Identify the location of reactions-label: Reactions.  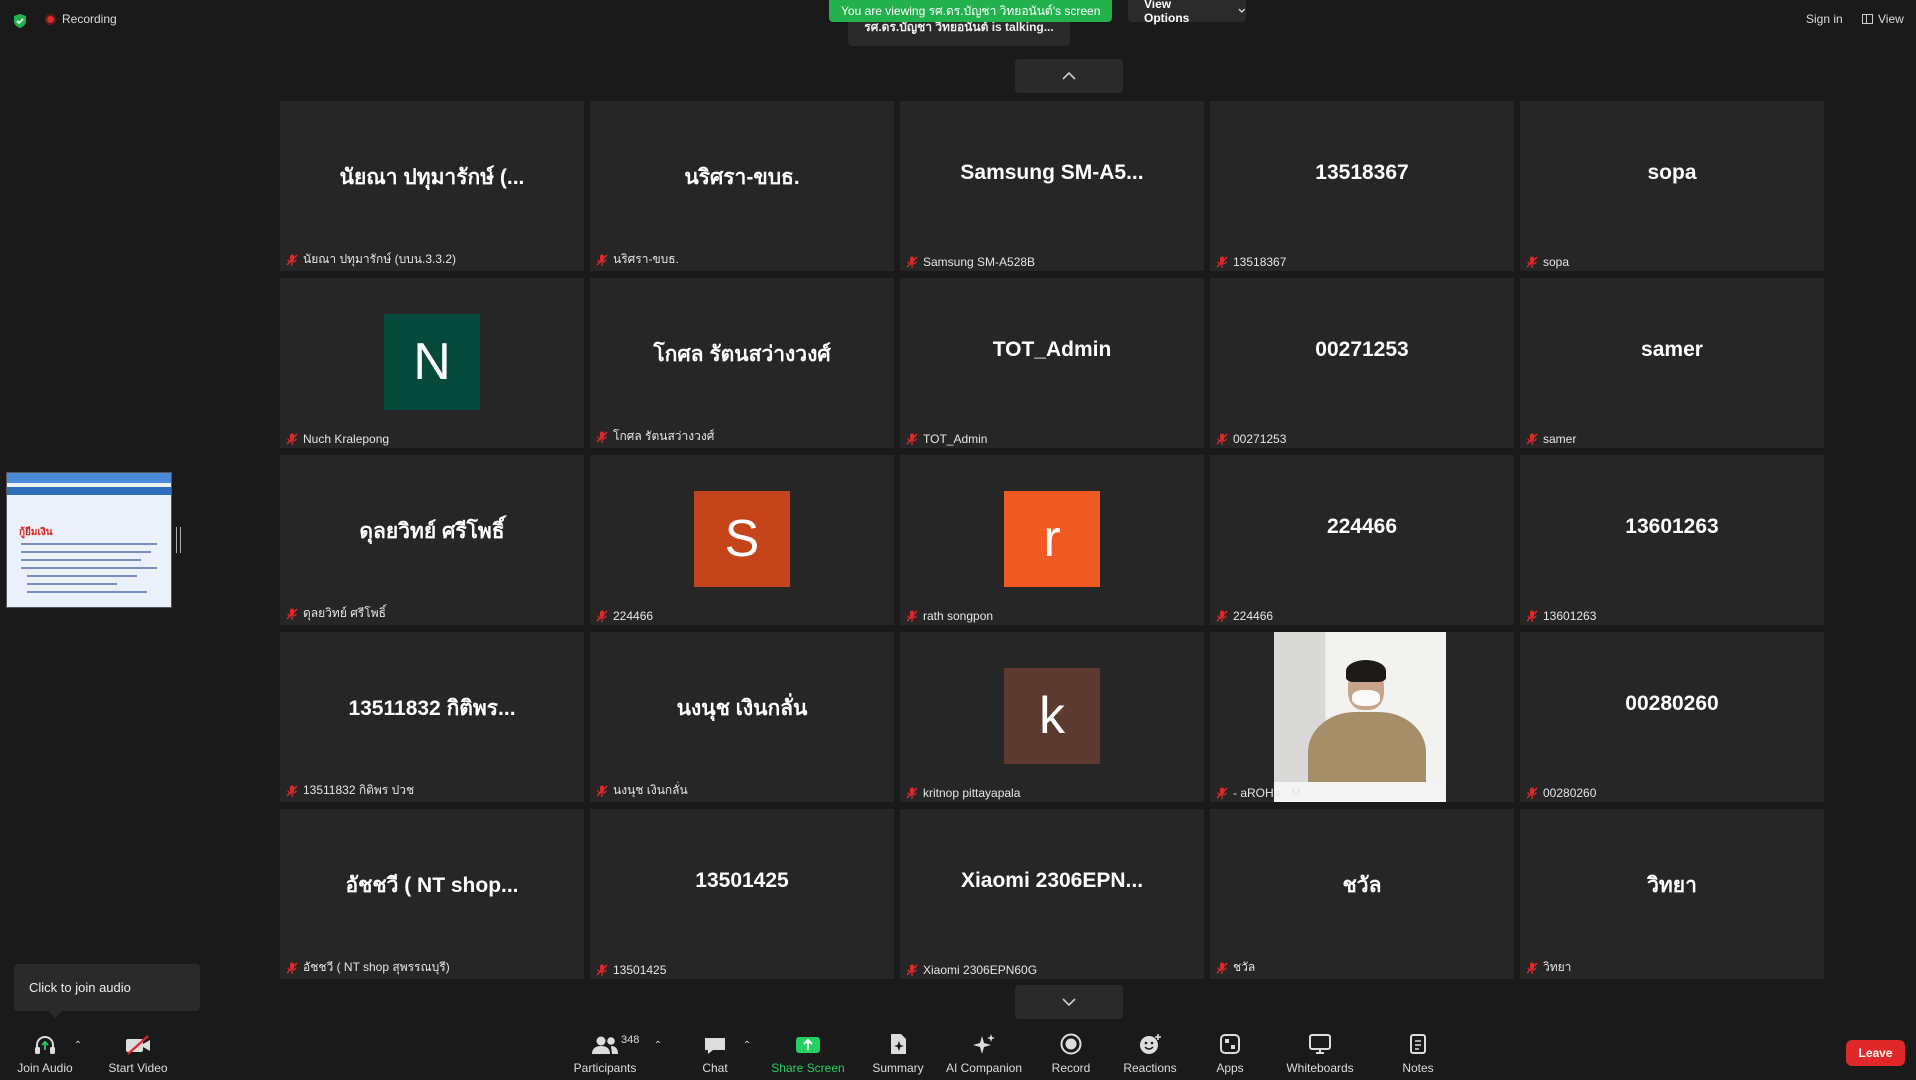
(1150, 1068).